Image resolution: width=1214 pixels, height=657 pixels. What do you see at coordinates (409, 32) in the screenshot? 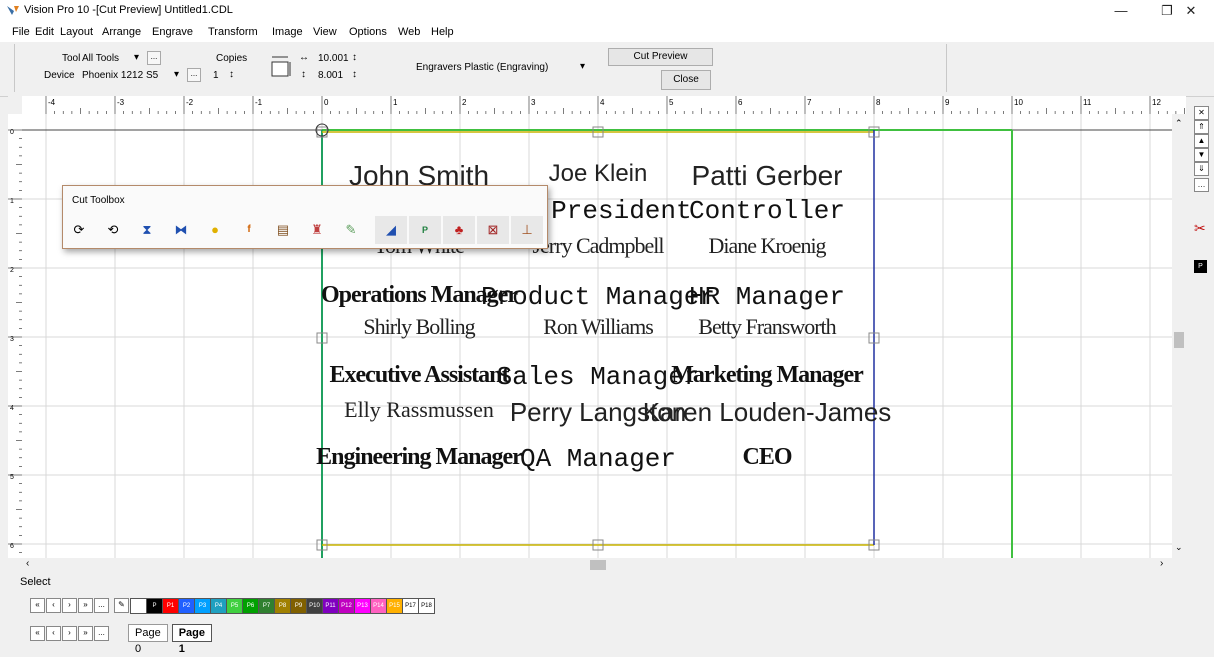
I see `menu-web: Web` at bounding box center [409, 32].